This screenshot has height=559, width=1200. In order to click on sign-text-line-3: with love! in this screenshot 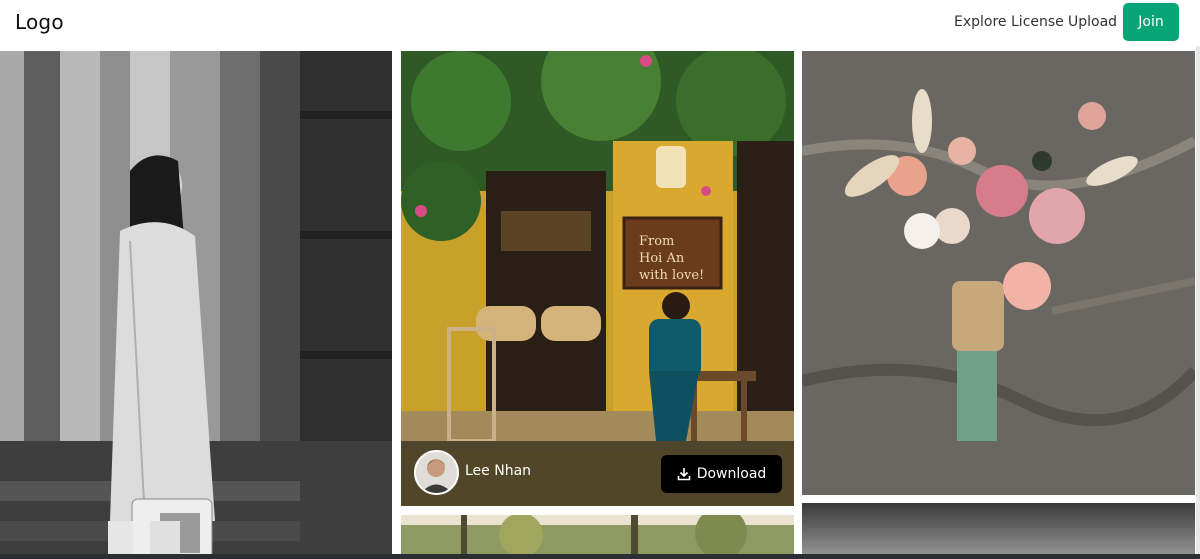, I will do `click(671, 275)`.